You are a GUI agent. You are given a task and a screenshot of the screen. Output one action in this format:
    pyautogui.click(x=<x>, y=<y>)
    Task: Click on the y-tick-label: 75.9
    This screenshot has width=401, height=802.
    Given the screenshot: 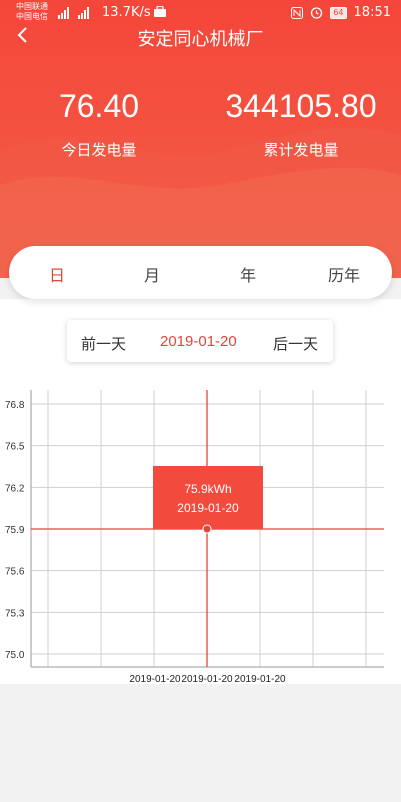 What is the action you would take?
    pyautogui.click(x=15, y=530)
    